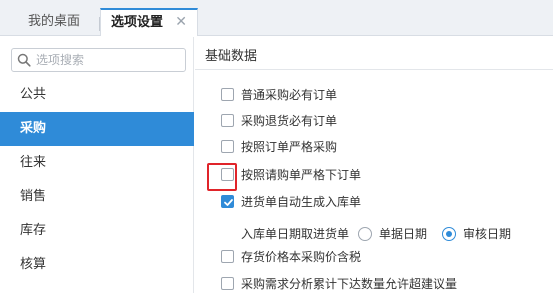 This screenshot has height=293, width=553. I want to click on checkmark-icon, so click(228, 202).